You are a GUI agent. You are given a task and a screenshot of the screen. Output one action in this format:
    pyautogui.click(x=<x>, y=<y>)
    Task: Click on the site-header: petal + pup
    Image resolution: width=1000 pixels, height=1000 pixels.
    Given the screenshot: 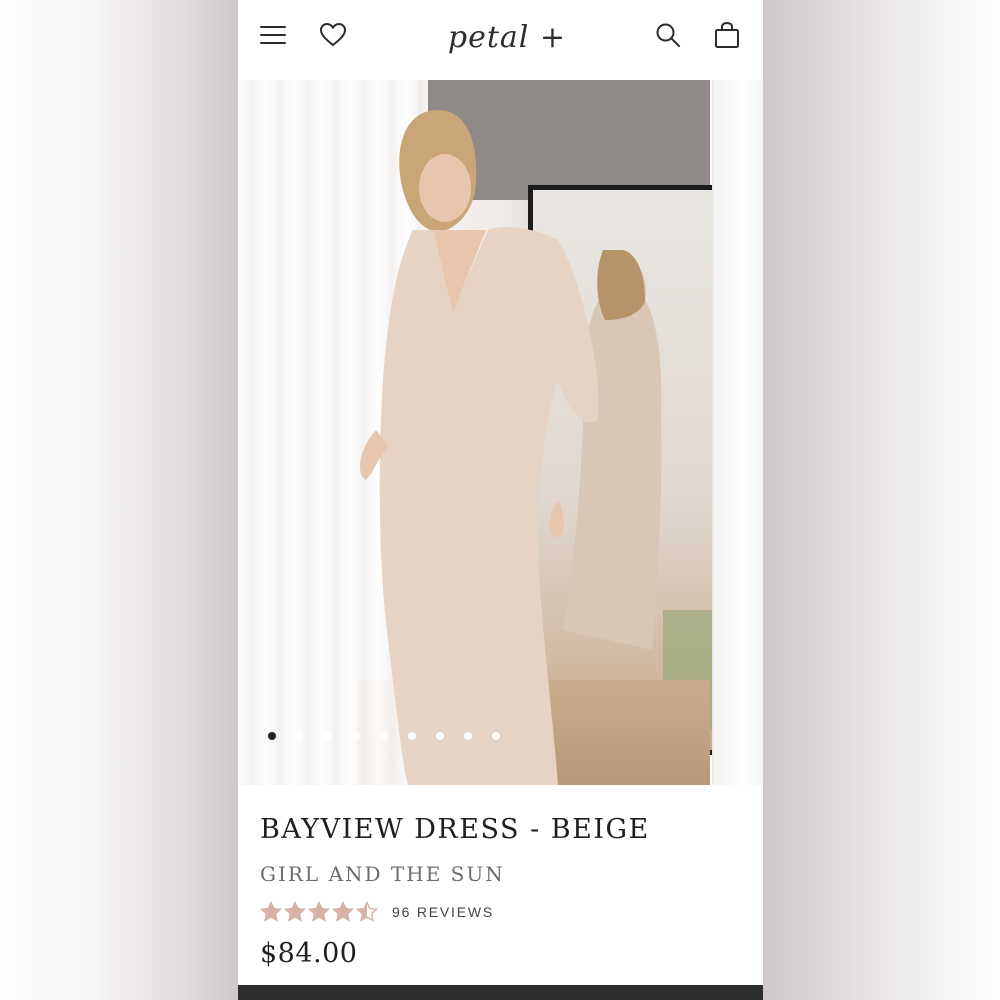 What is the action you would take?
    pyautogui.click(x=500, y=55)
    